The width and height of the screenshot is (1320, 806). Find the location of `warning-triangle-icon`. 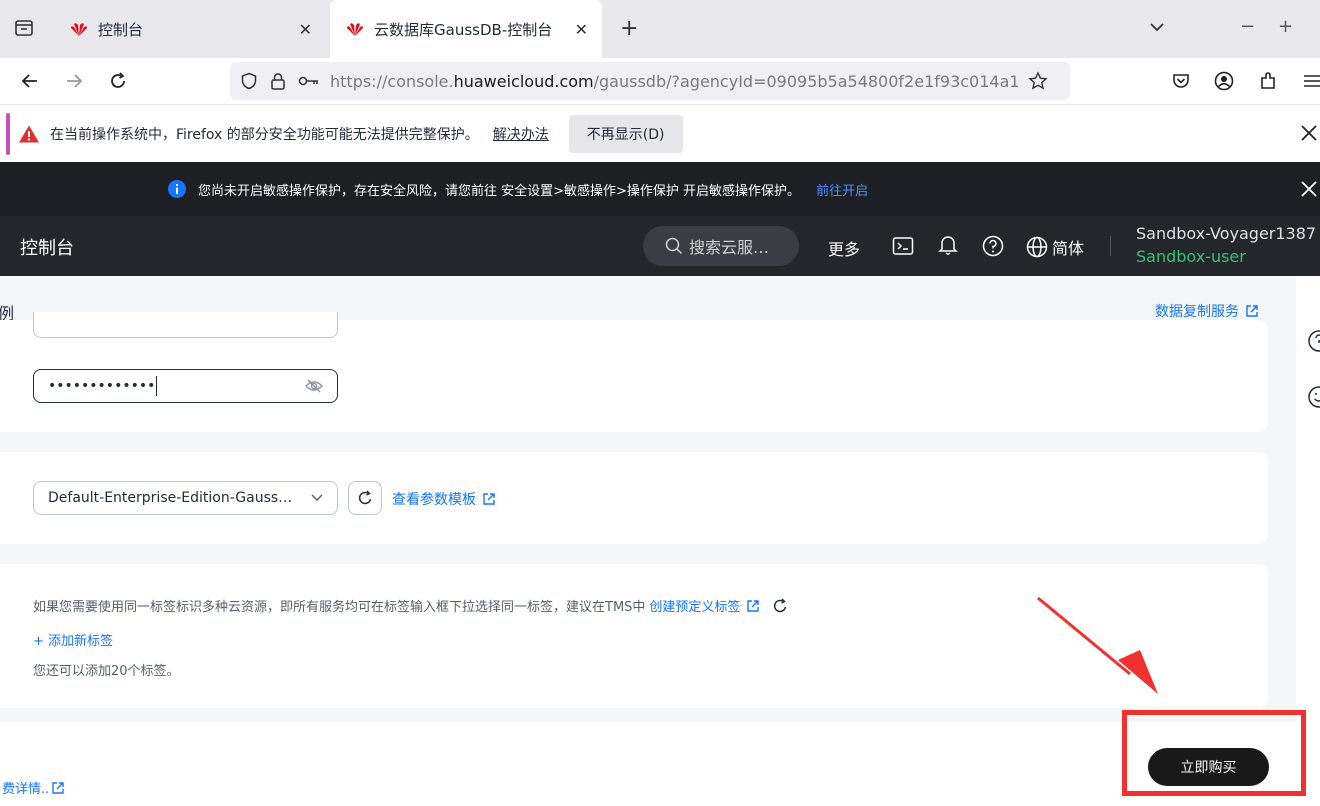

warning-triangle-icon is located at coordinates (29, 134).